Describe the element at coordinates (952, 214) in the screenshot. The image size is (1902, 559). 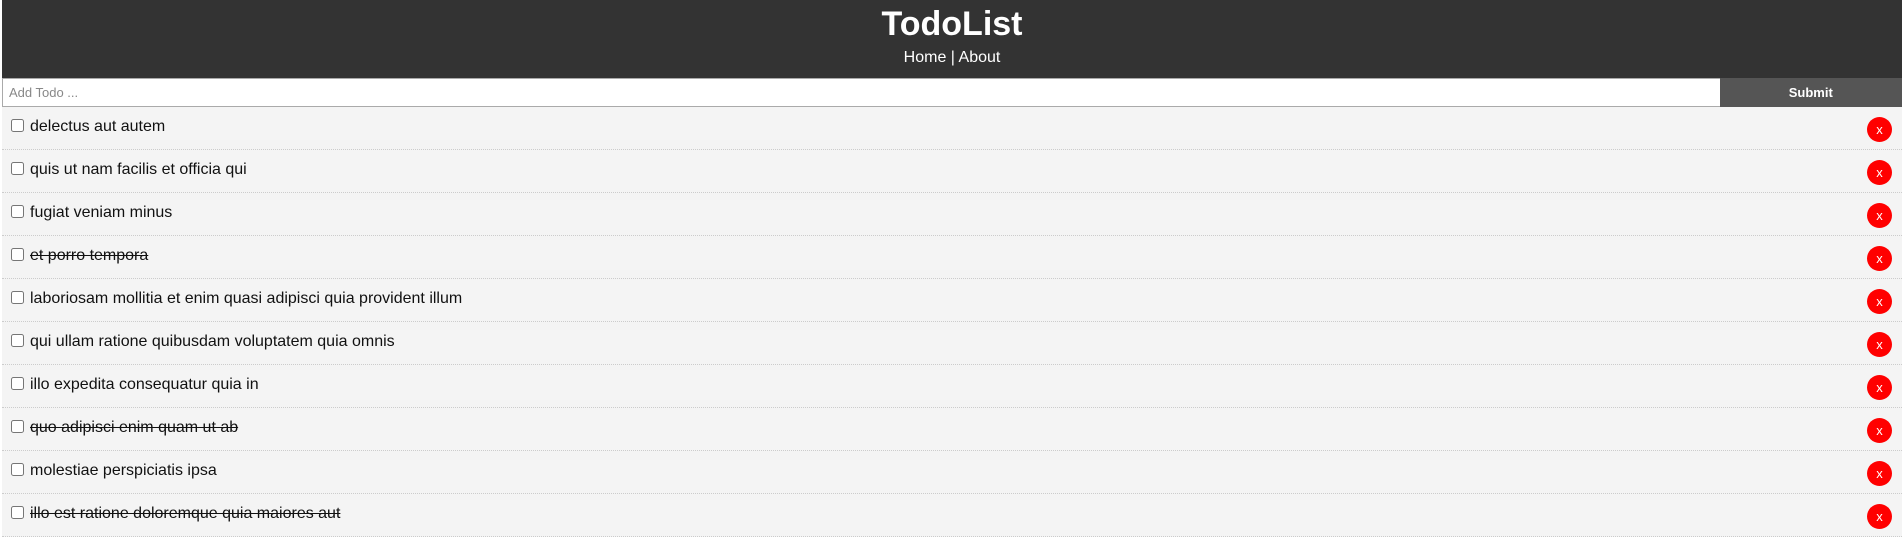
I see `todo-item: fugiat veniam minus x` at that location.